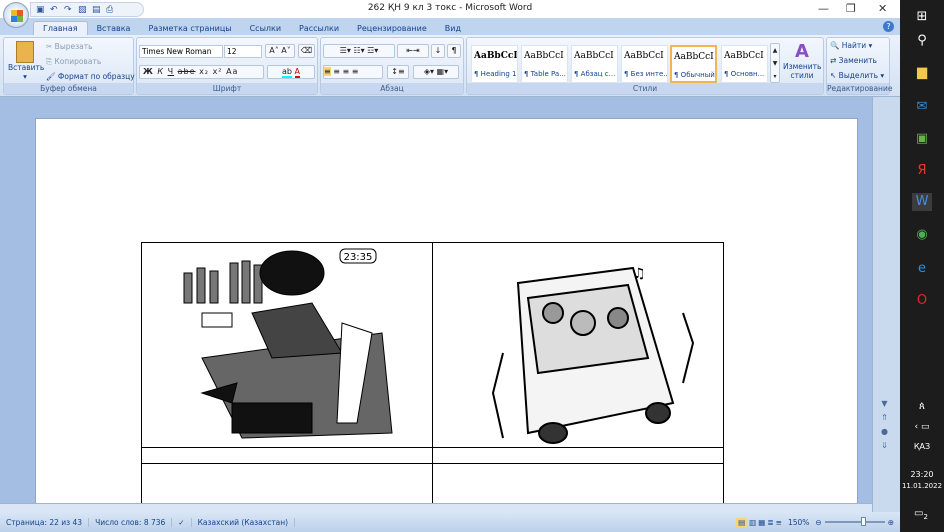 This screenshot has height=532, width=944. I want to click on close-button: ✕, so click(882, 8).